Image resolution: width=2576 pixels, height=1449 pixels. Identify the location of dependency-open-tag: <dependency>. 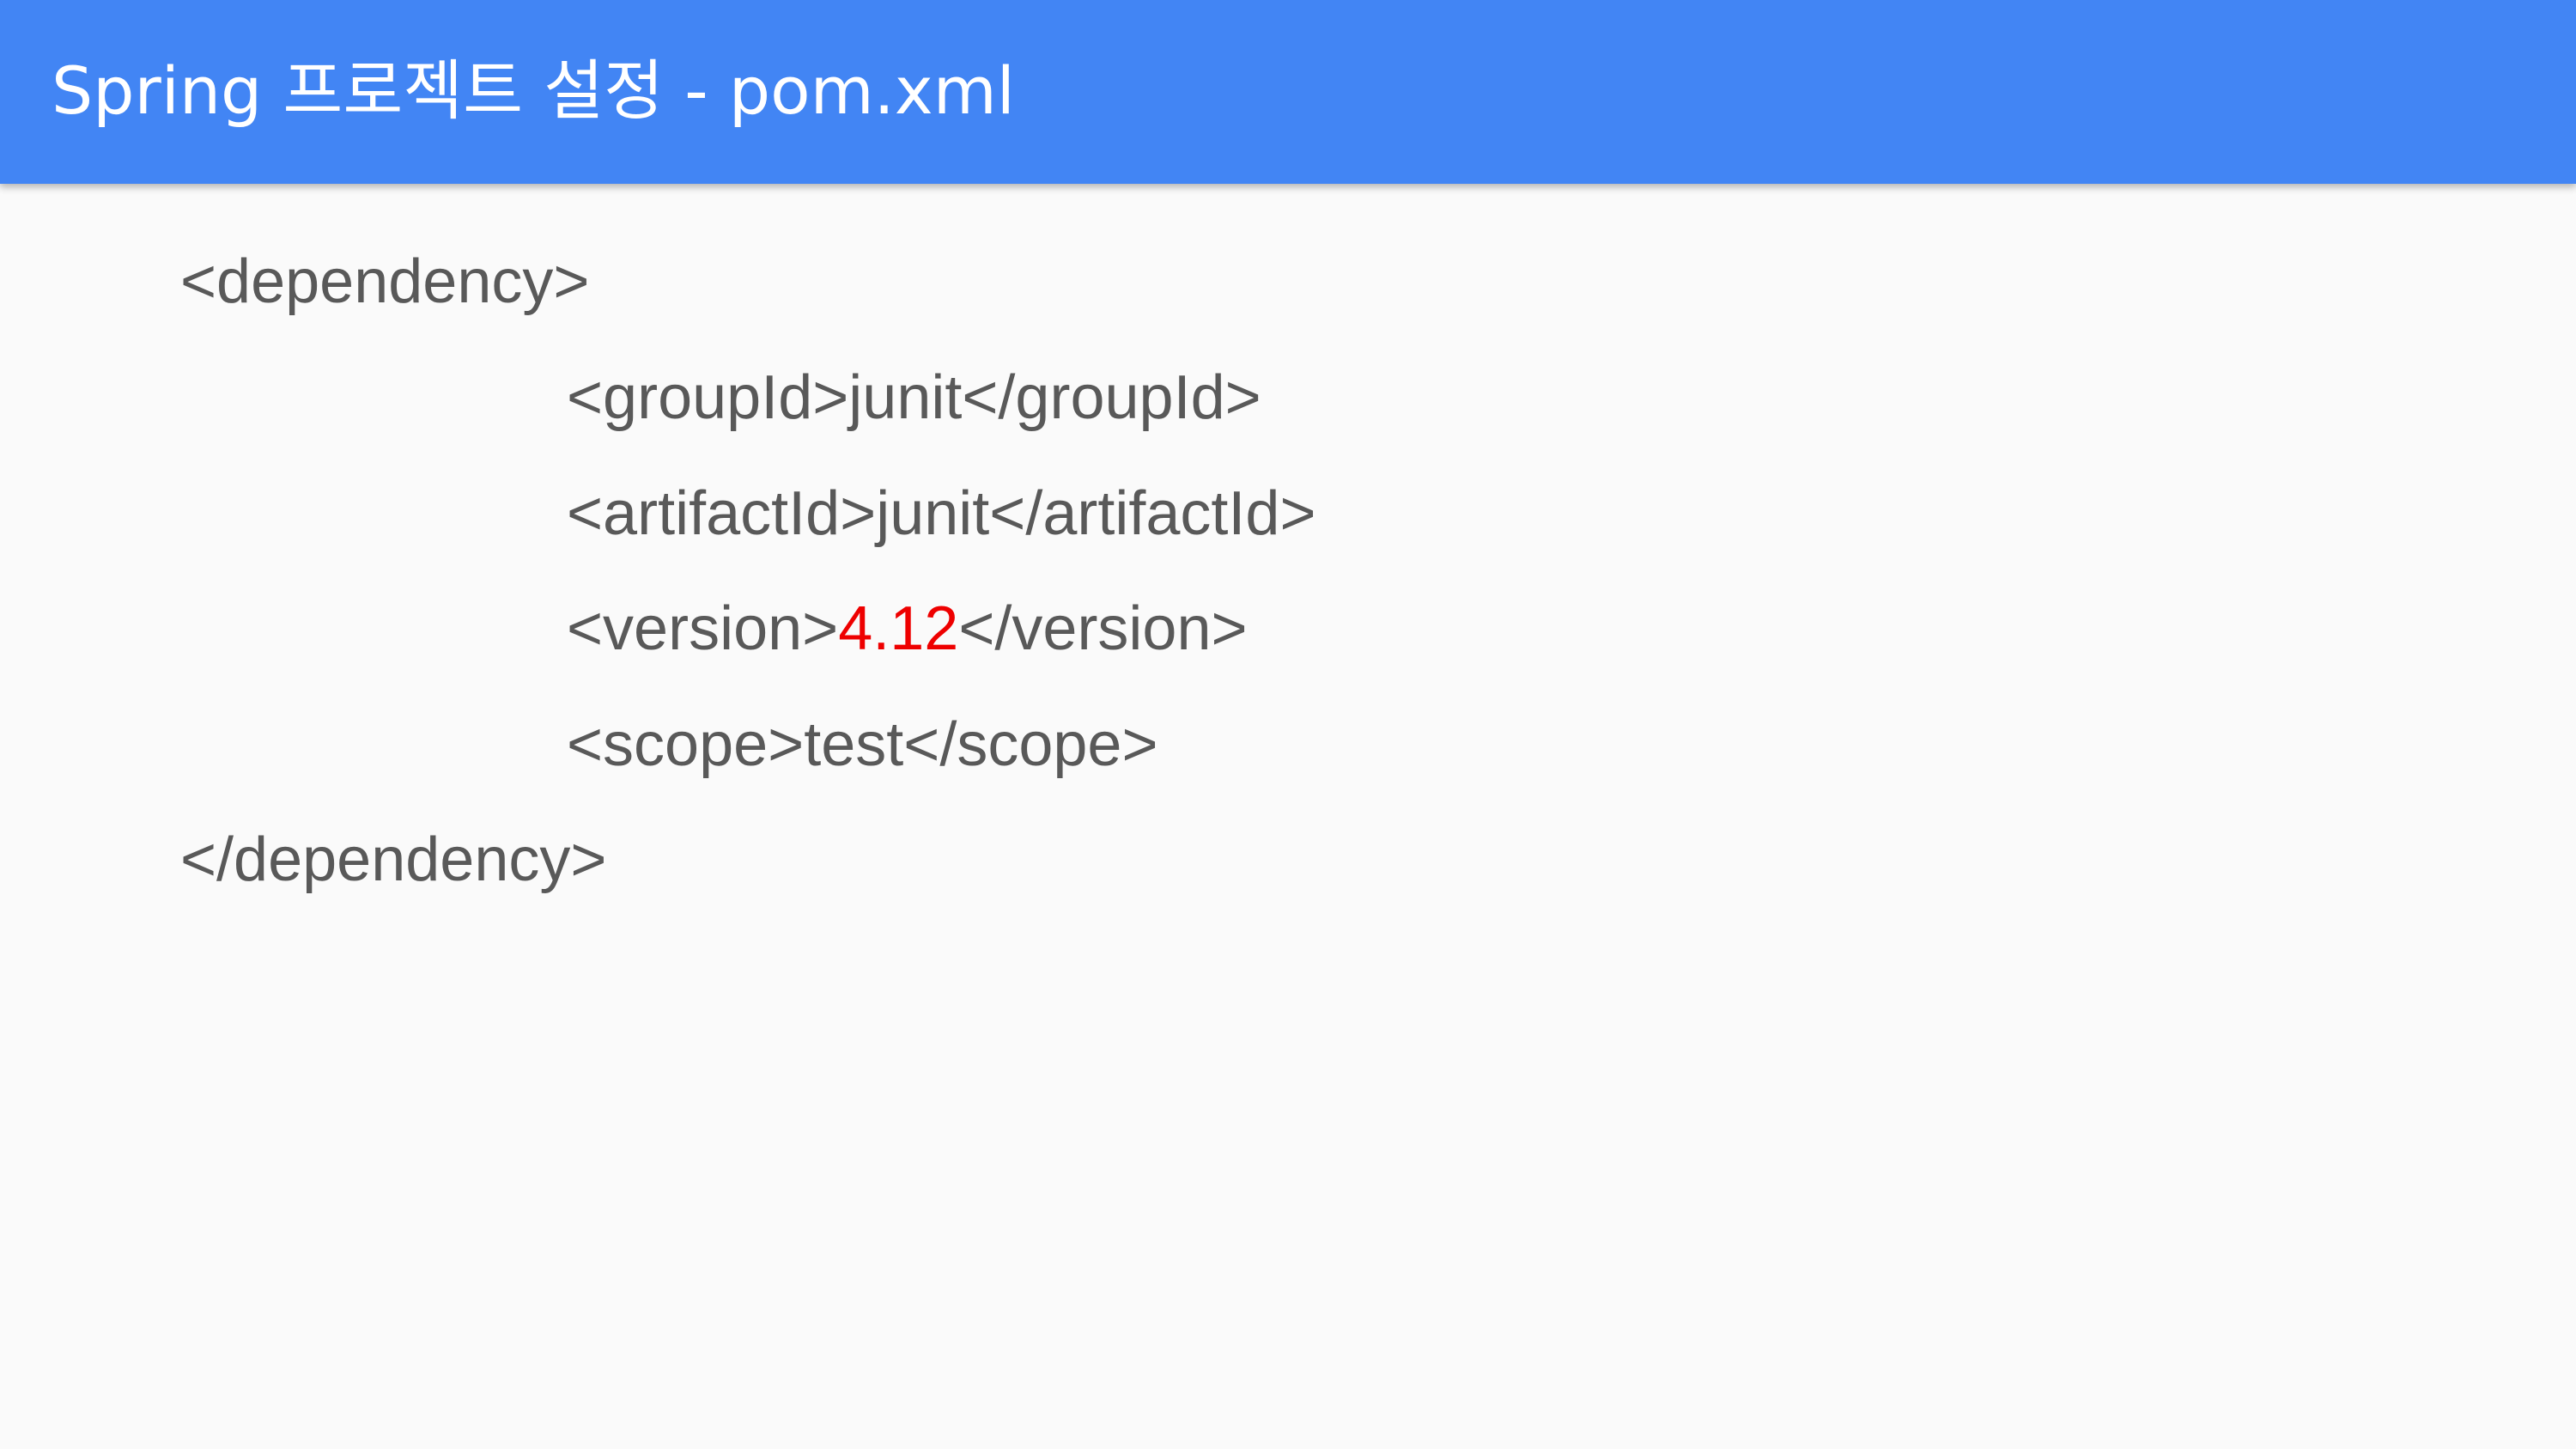
(385, 281).